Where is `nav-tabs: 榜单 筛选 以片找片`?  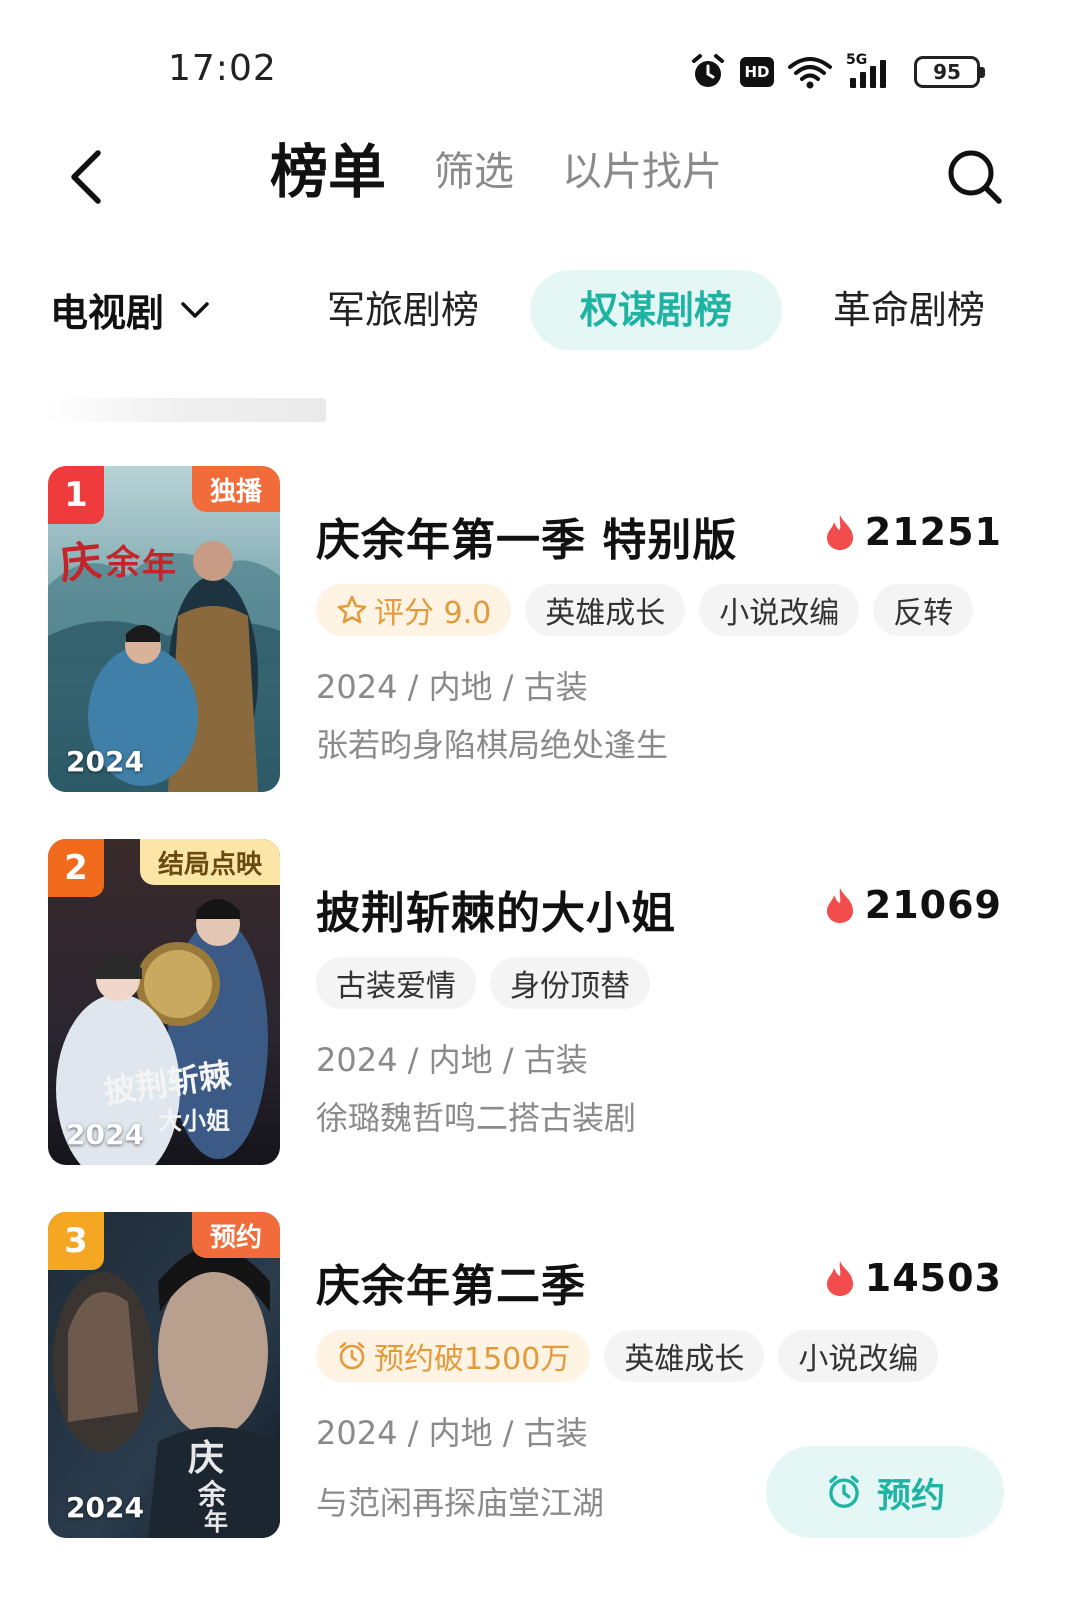 nav-tabs: 榜单 筛选 以片找片 is located at coordinates (496, 172).